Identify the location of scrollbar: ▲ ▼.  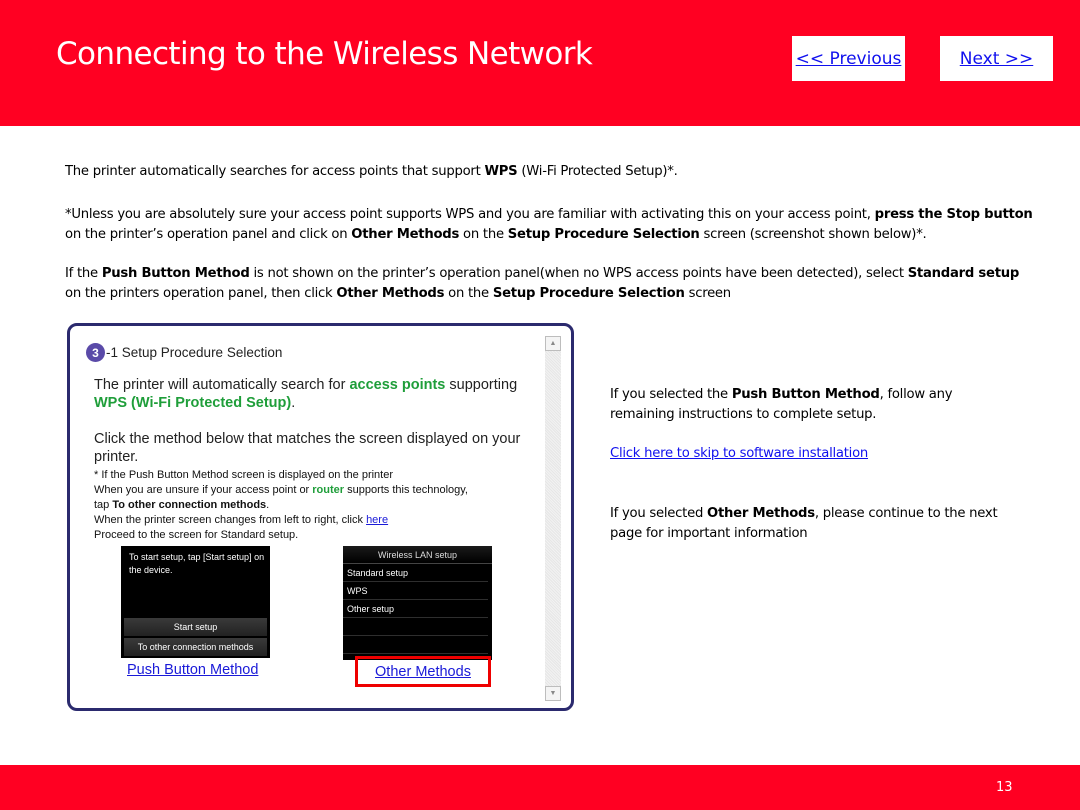
(553, 518).